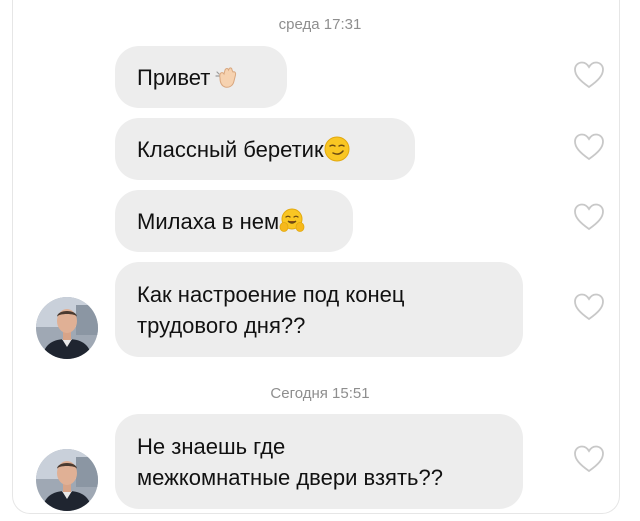 The height and width of the screenshot is (521, 640). Describe the element at coordinates (292, 221) in the screenshot. I see `hugging-face-emoji` at that location.